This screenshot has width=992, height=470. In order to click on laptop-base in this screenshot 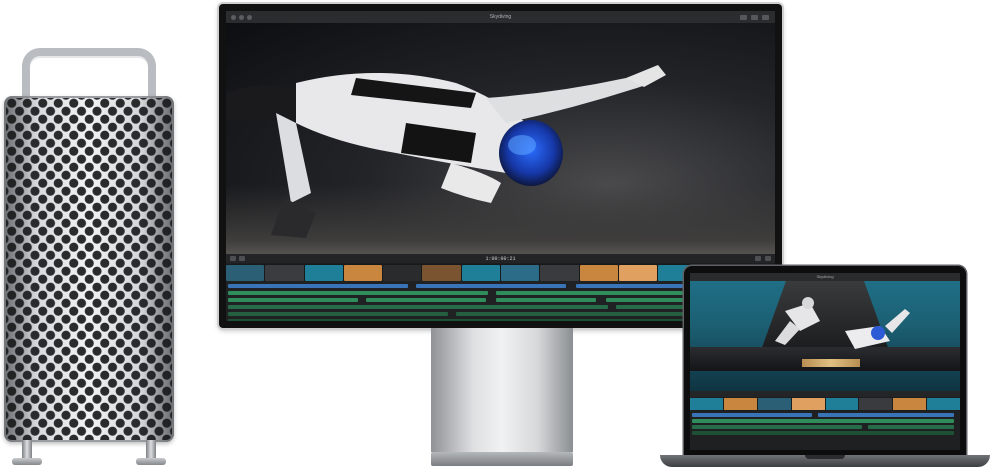, I will do `click(825, 461)`.